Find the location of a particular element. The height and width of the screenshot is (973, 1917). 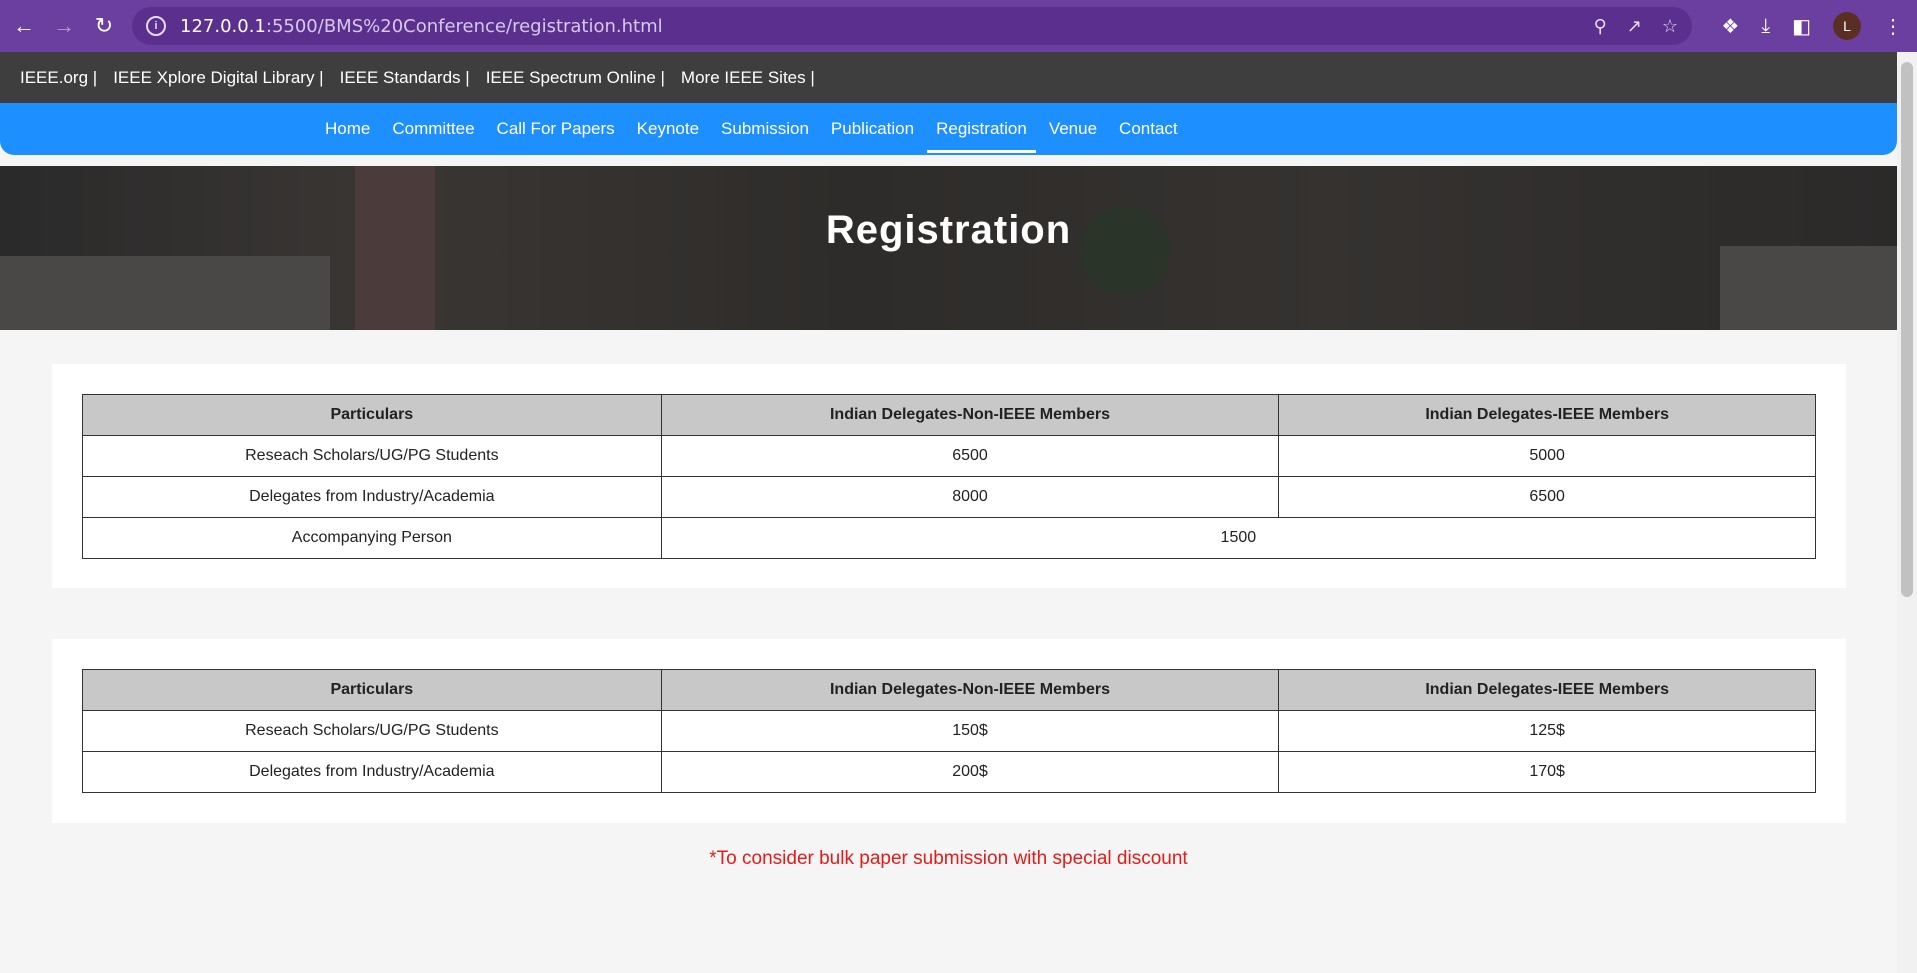

side-panel-icon: ◧ is located at coordinates (1801, 26).